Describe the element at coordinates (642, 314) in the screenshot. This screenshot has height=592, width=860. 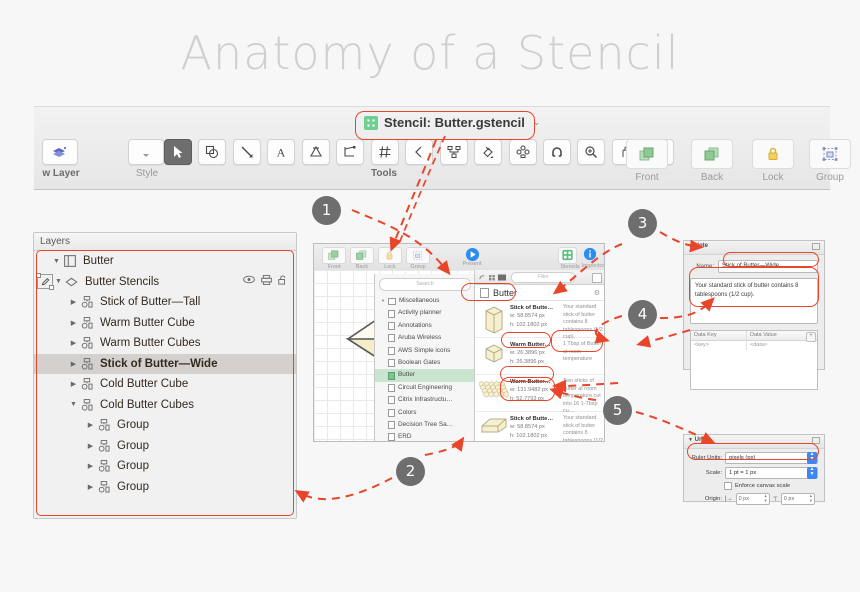
I see `callout-badge-4: 4` at that location.